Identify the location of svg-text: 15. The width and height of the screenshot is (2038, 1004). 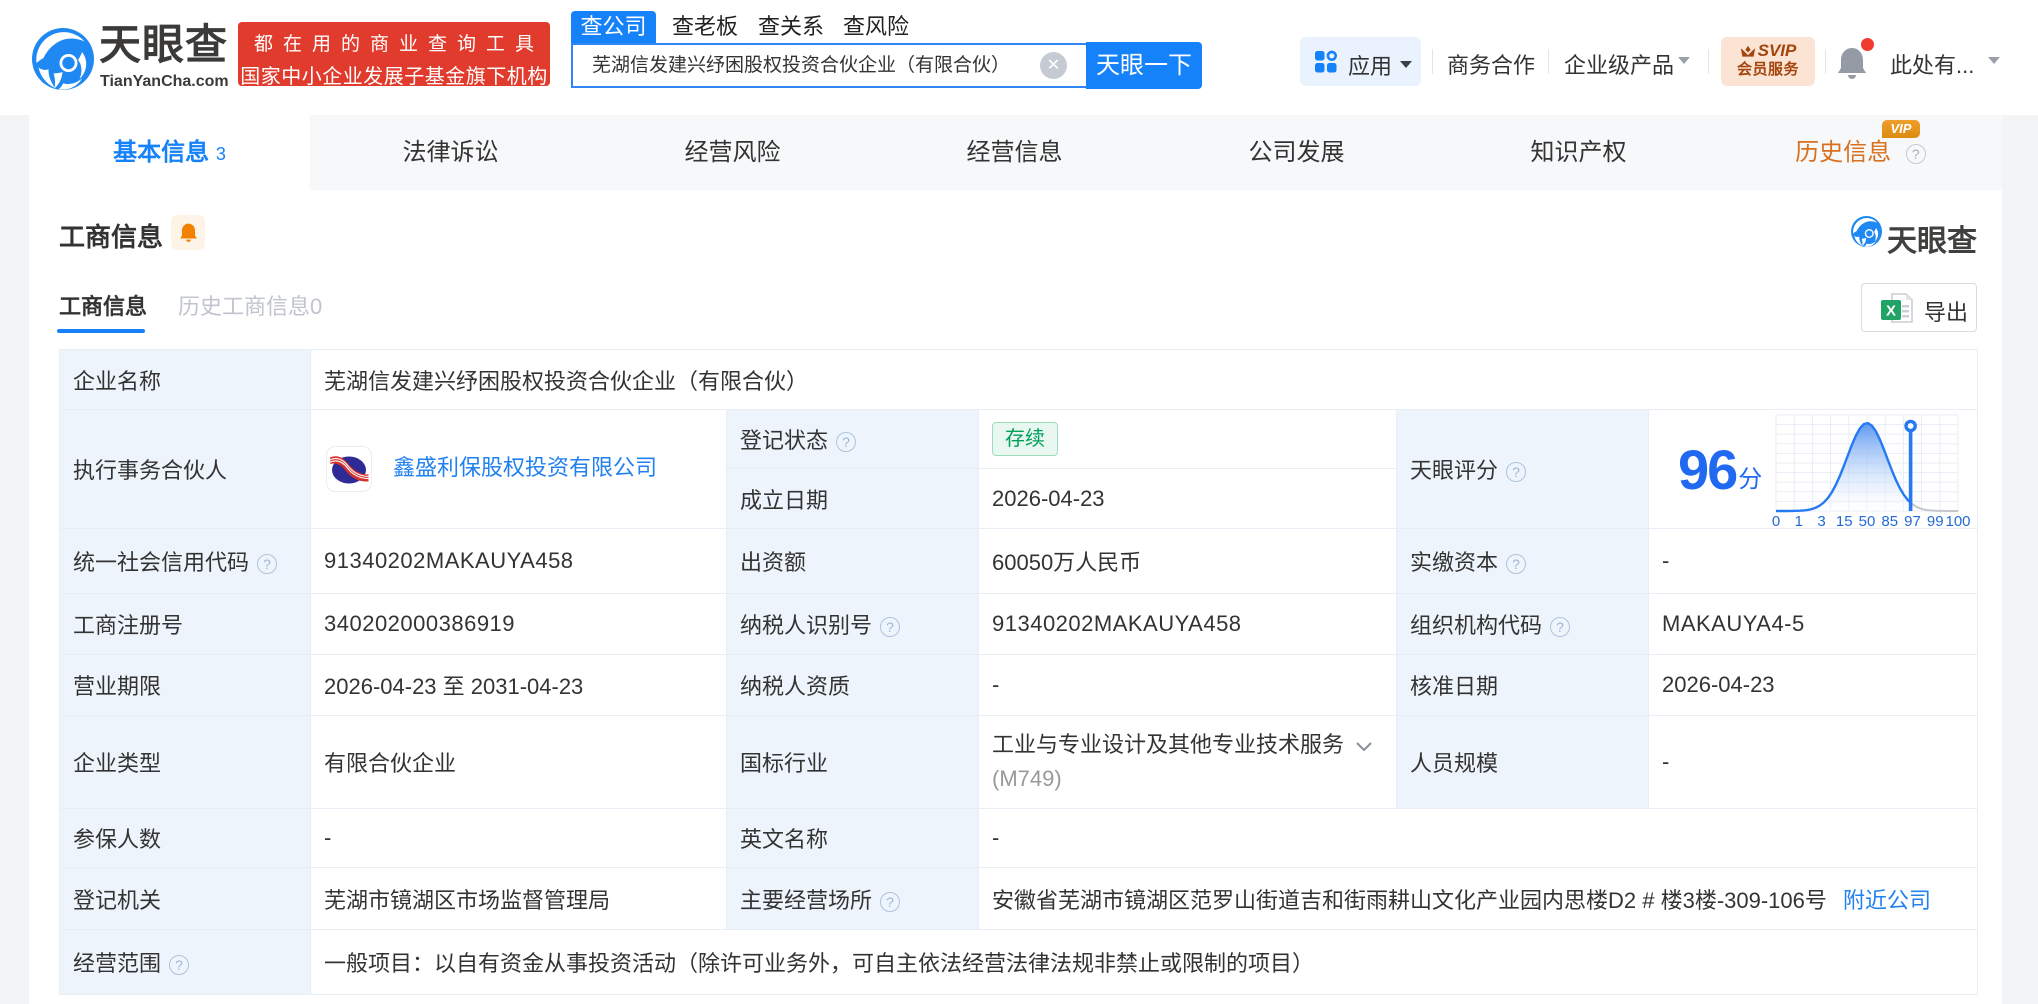
(1844, 520).